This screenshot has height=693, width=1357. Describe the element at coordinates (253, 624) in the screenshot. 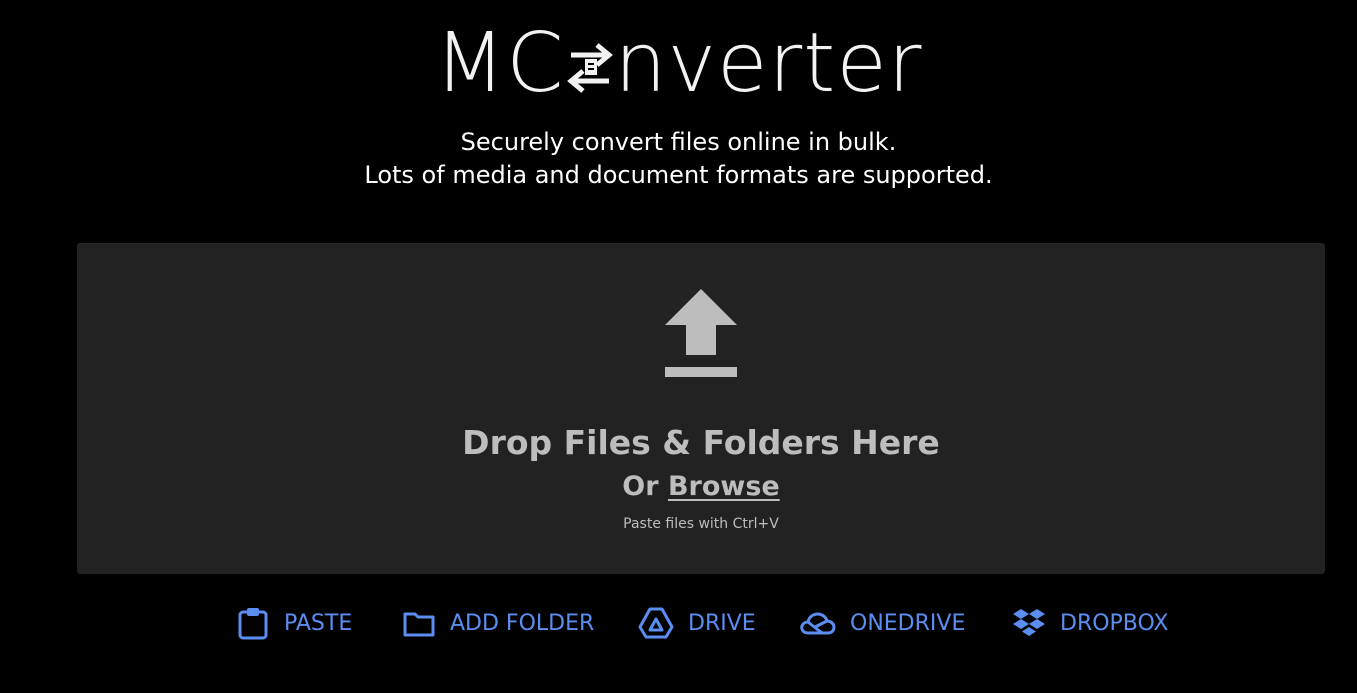

I see `clipboard-icon` at that location.